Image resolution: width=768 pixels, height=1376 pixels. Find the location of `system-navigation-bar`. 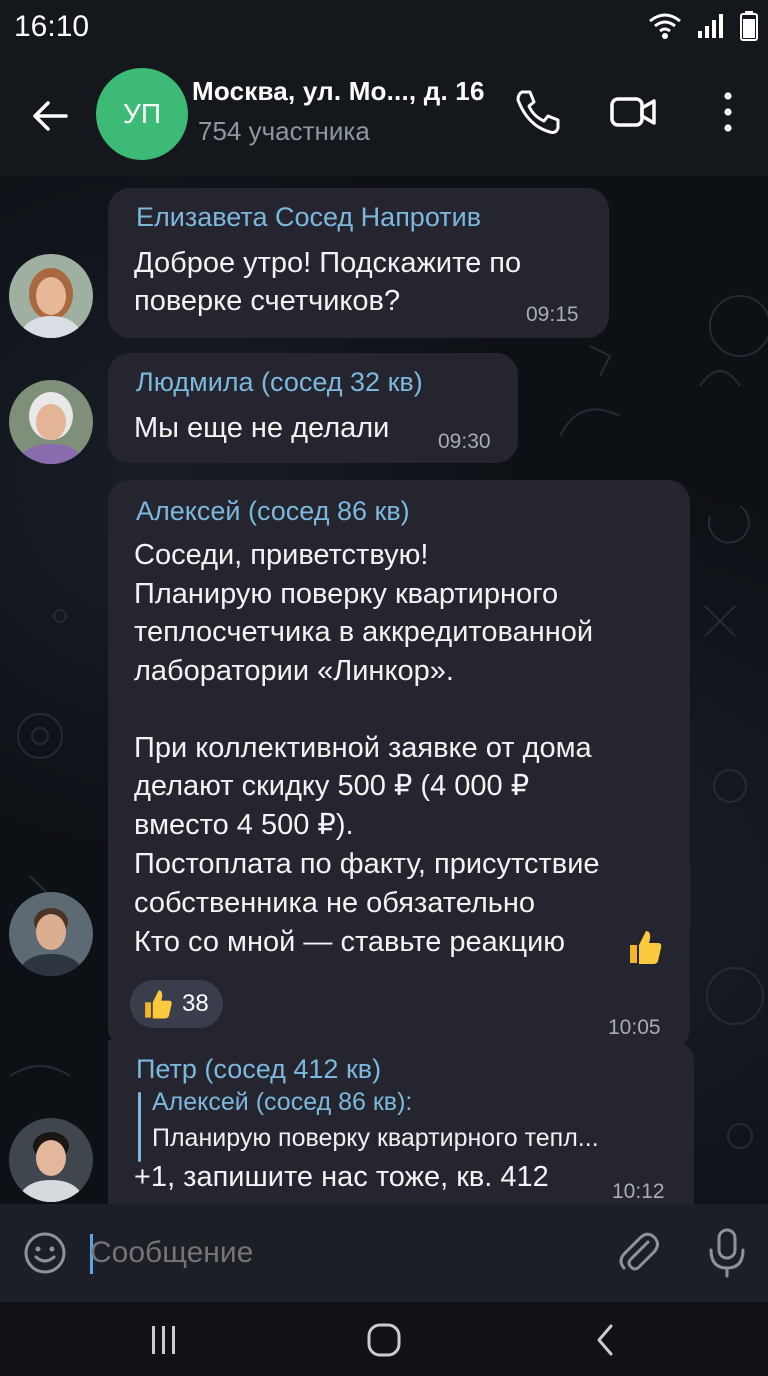

system-navigation-bar is located at coordinates (384, 1339).